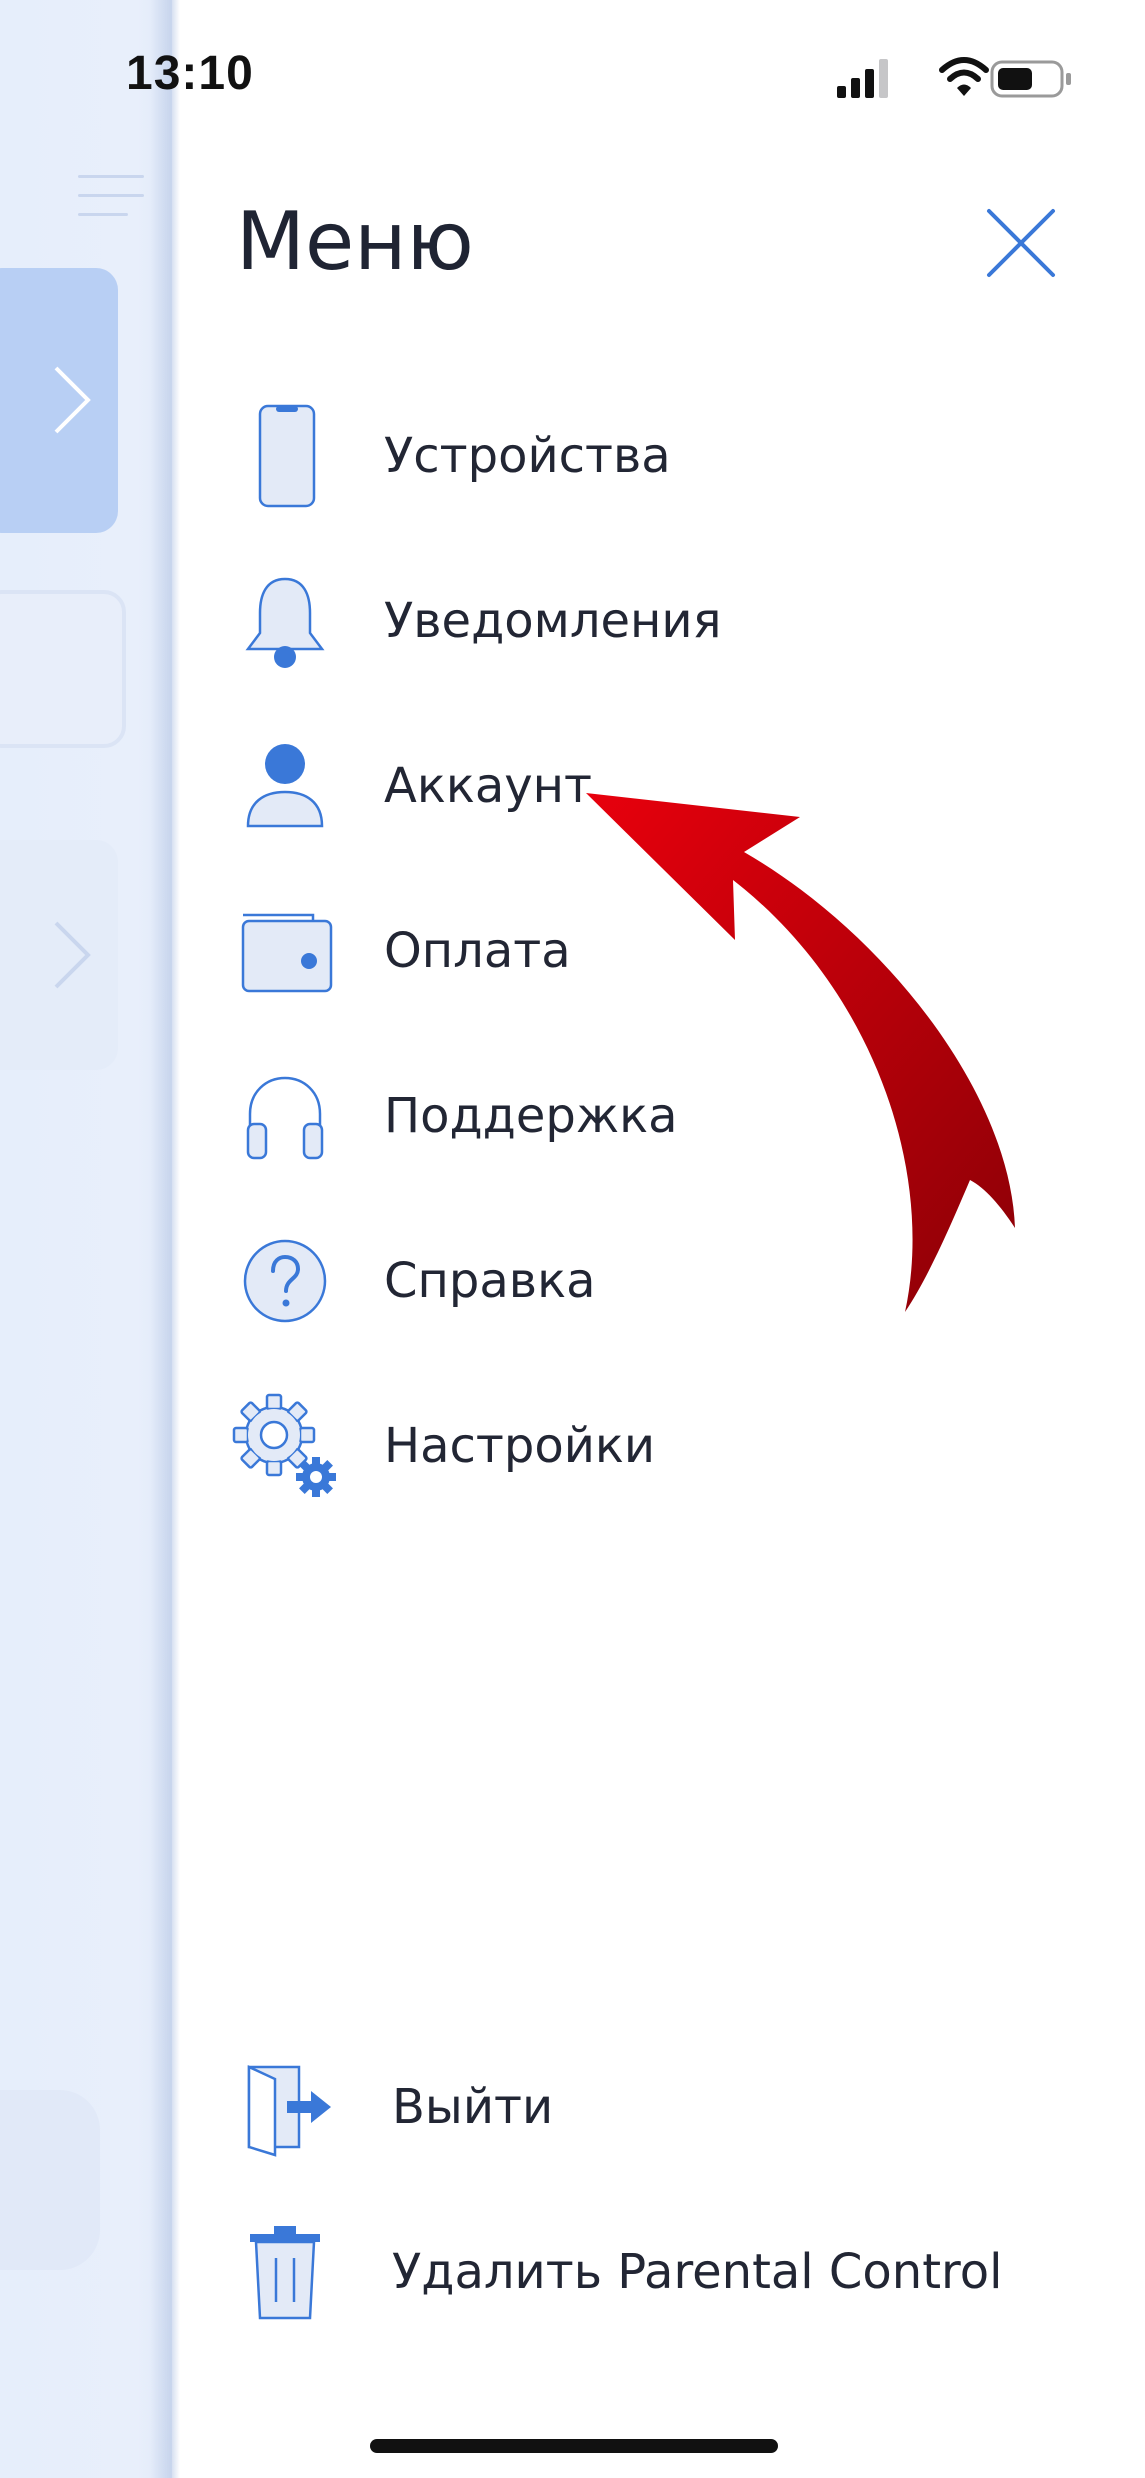 The height and width of the screenshot is (2478, 1145). Describe the element at coordinates (285, 1281) in the screenshot. I see `help-icon` at that location.